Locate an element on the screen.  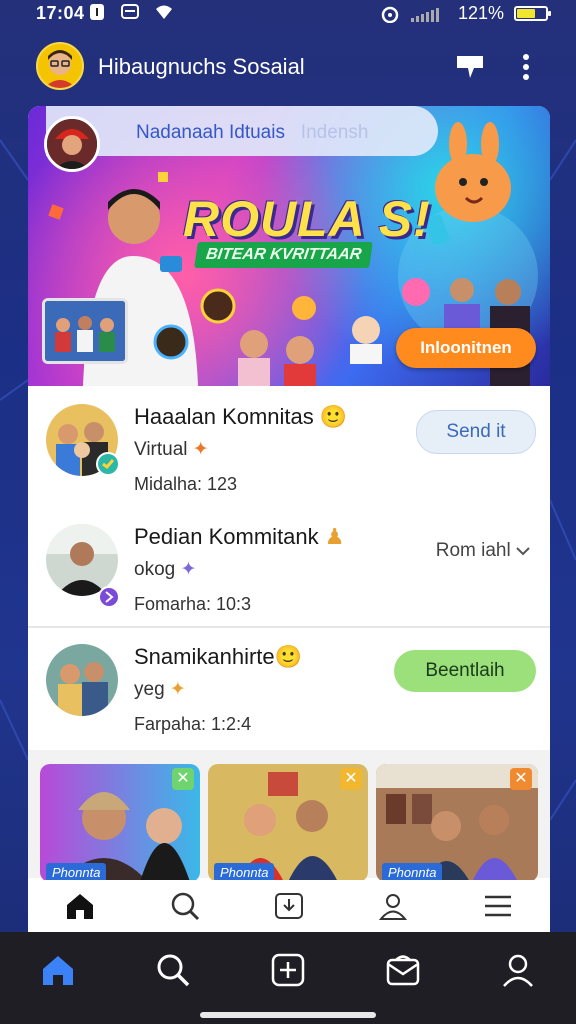
community-meta: Farpaha: 1:2:4 is located at coordinates (193, 724).